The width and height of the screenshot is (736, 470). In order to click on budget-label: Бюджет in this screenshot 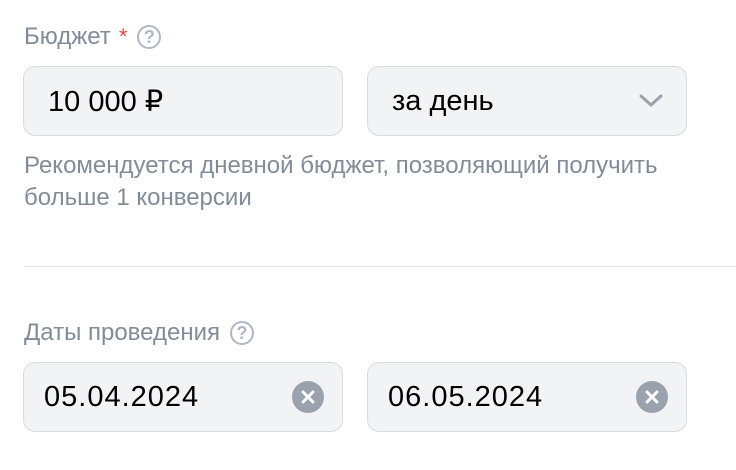, I will do `click(67, 36)`.